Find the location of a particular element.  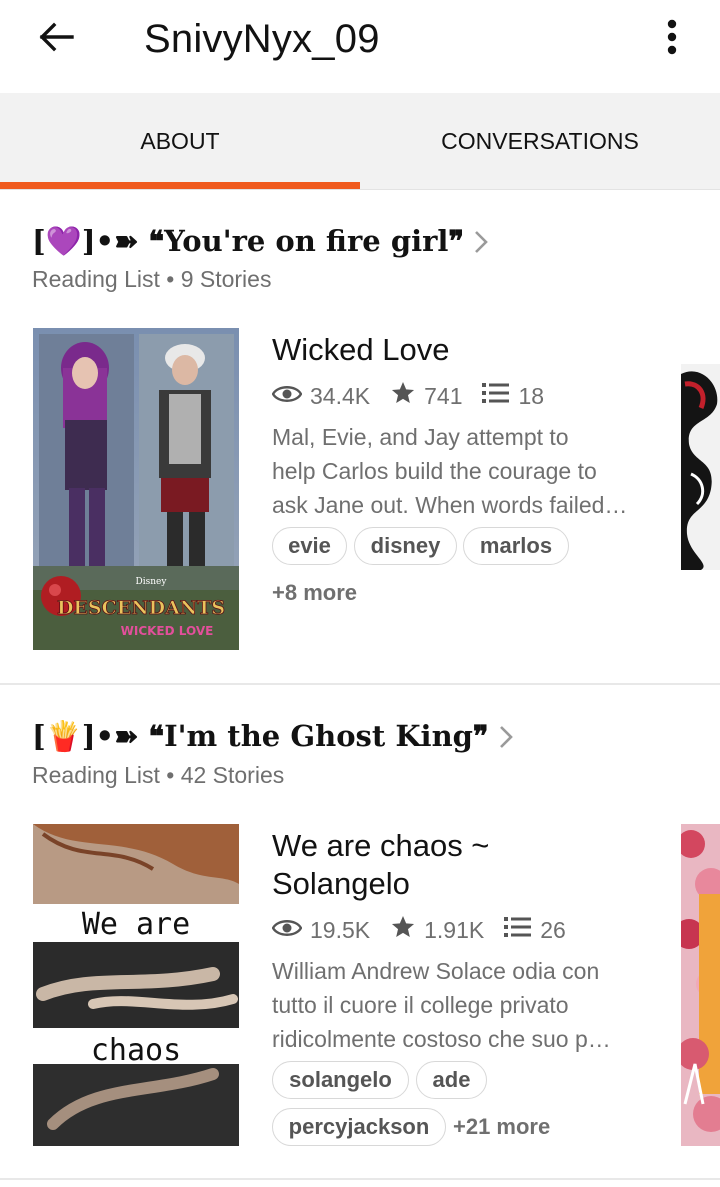

votes-count: 1.91K is located at coordinates (454, 929).